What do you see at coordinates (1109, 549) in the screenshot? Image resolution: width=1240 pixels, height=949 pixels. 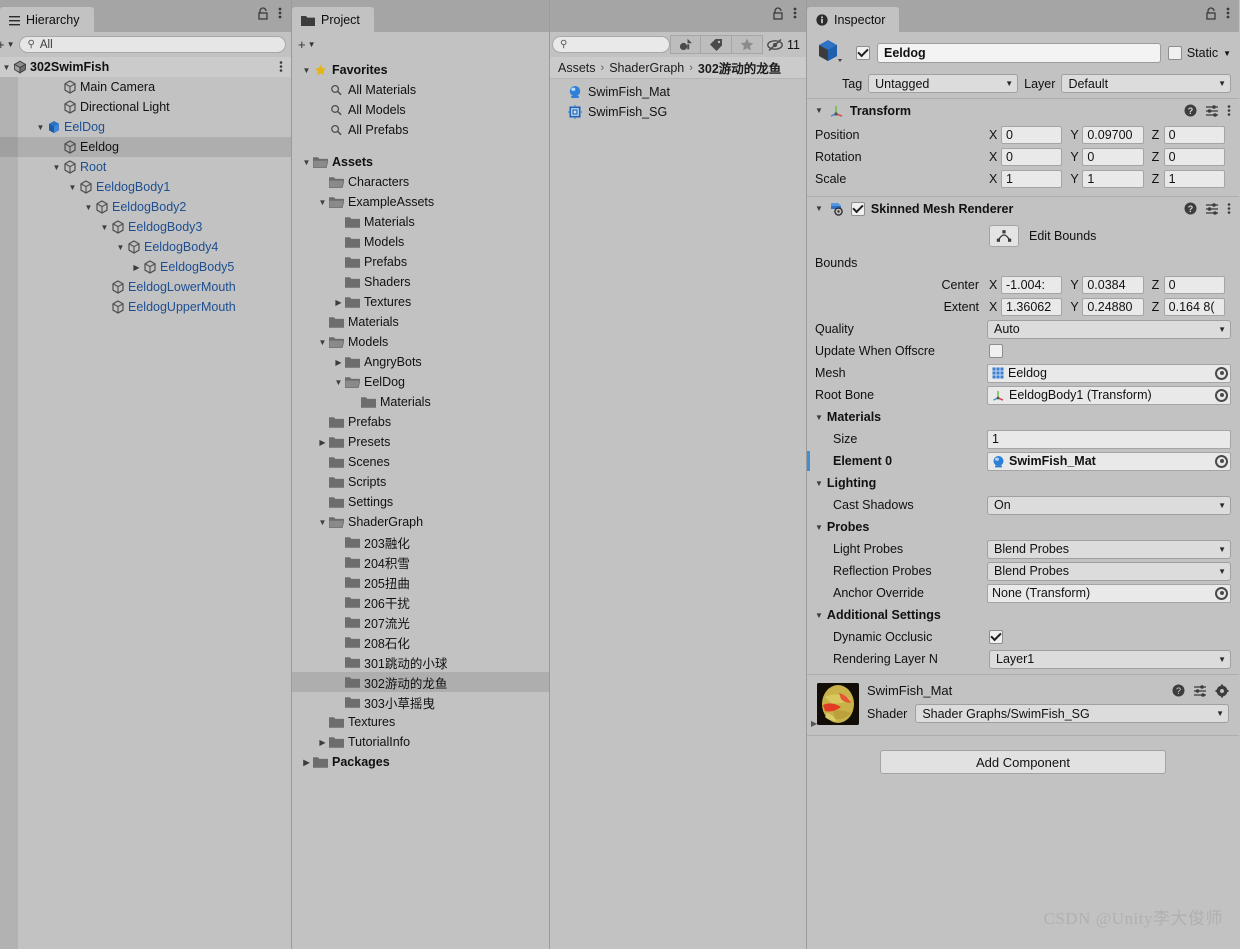 I see `light-probes-dropdown: Blend Probes ▼` at bounding box center [1109, 549].